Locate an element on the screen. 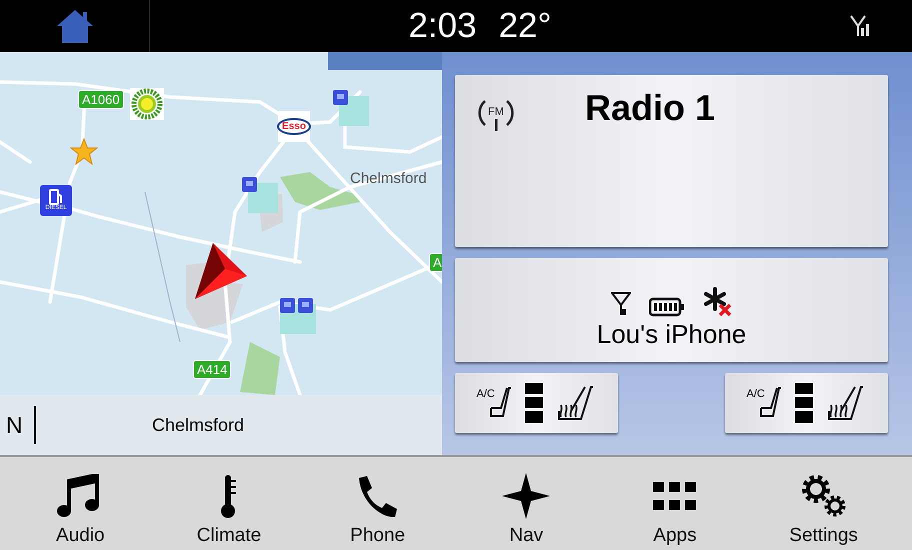 Image resolution: width=912 pixels, height=550 pixels. nav-tab: Climate is located at coordinates (229, 503).